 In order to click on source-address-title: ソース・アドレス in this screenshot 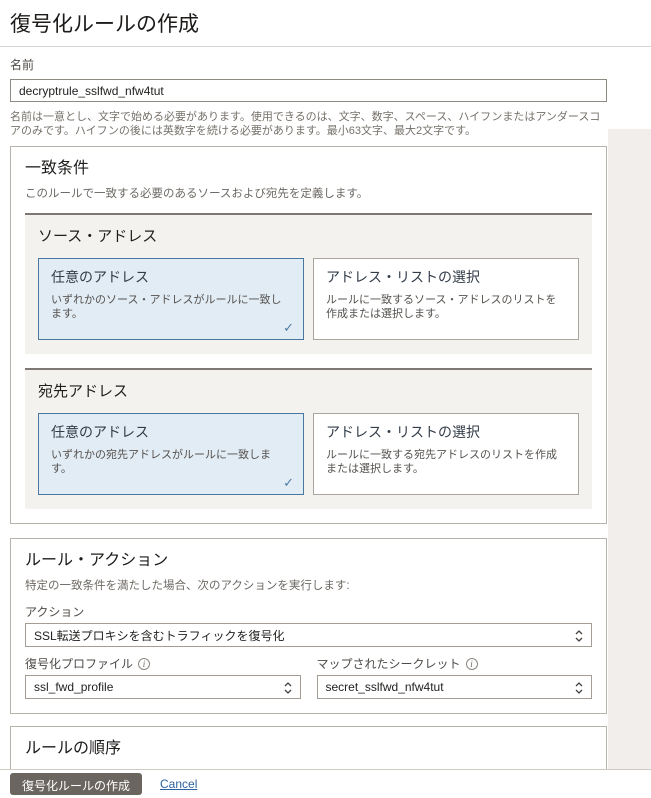, I will do `click(98, 236)`.